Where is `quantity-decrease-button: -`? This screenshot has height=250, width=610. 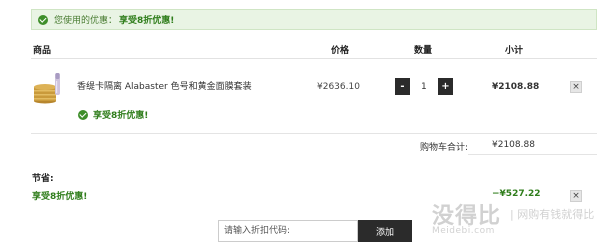 quantity-decrease-button: - is located at coordinates (402, 86).